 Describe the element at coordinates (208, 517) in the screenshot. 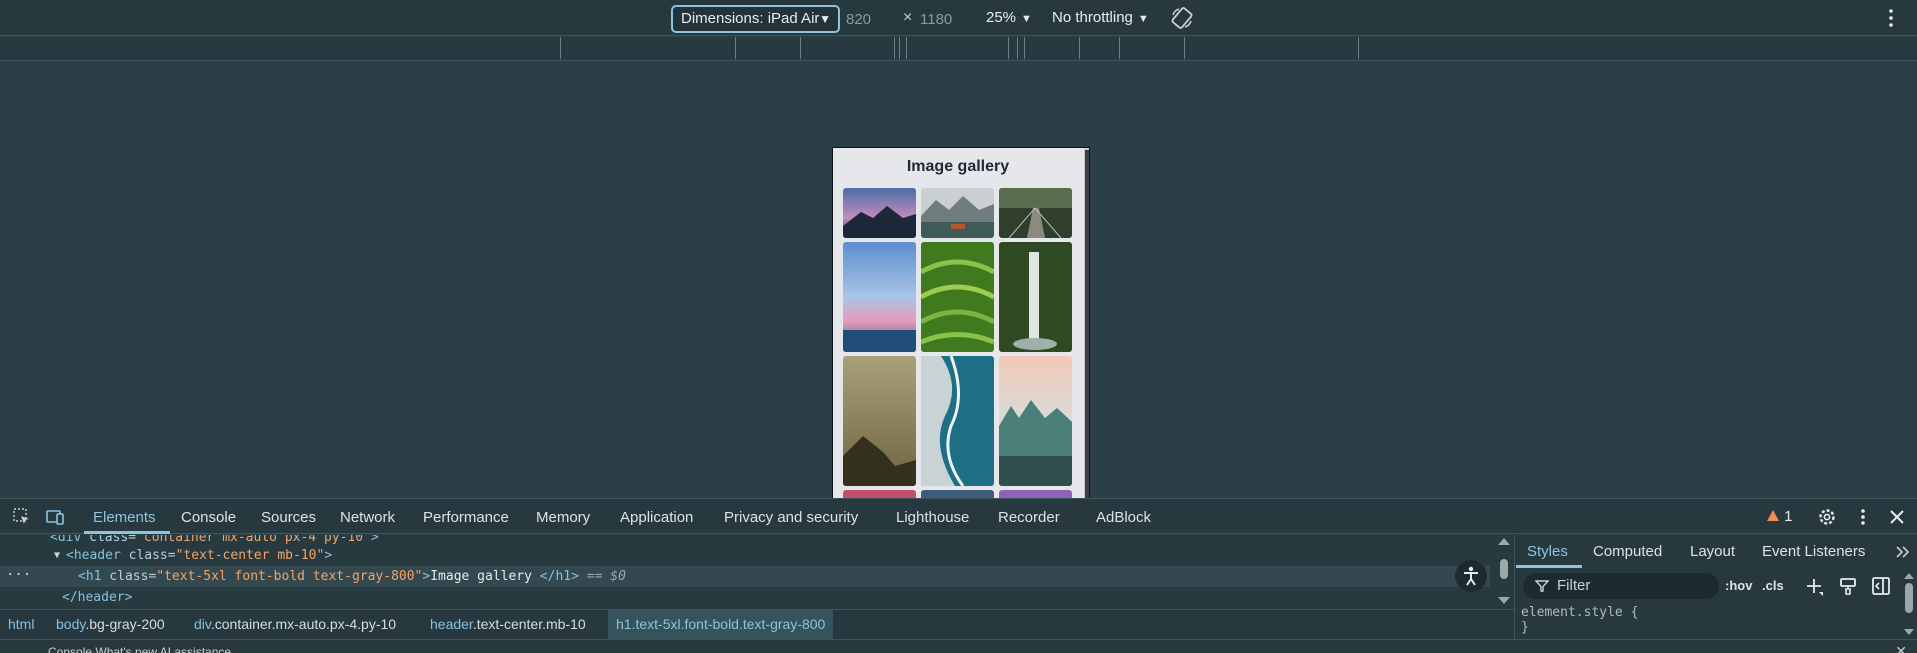

I see `tab-console: Console` at that location.